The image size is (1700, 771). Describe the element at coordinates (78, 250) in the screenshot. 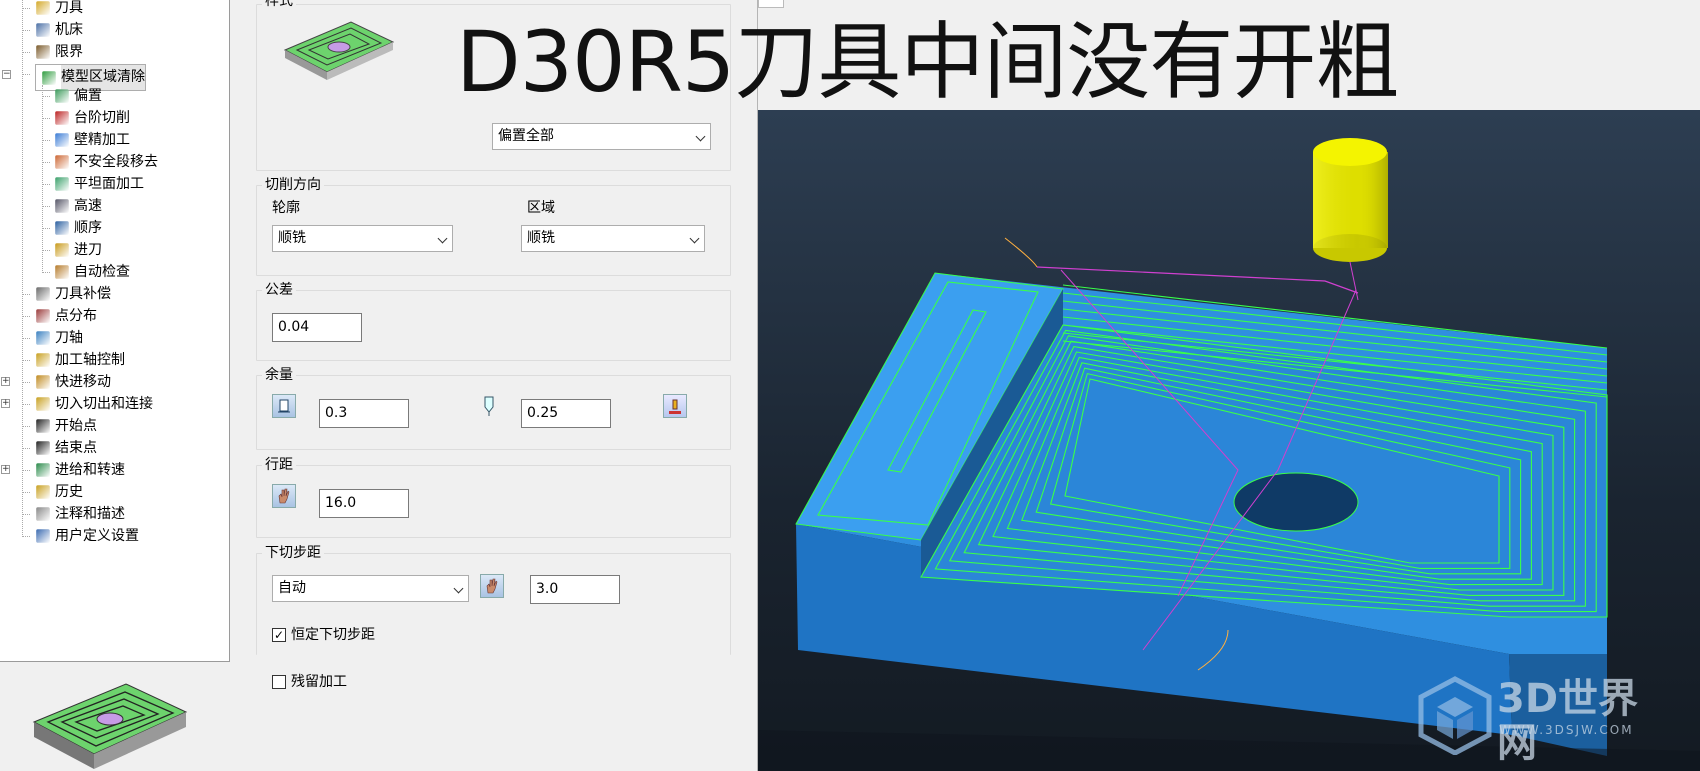

I see `tree-item-12: 进刀` at that location.